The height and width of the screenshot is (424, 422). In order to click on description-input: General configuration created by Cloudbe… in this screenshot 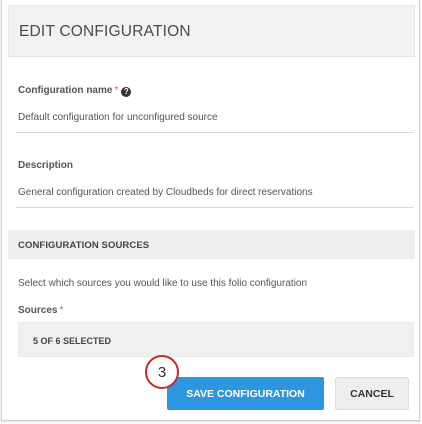, I will do `click(165, 192)`.